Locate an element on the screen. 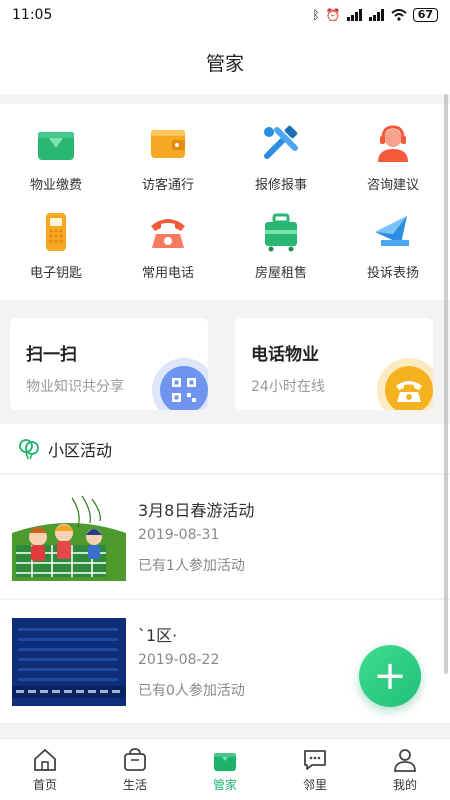 The height and width of the screenshot is (800, 450). plus-icon: + is located at coordinates (390, 676).